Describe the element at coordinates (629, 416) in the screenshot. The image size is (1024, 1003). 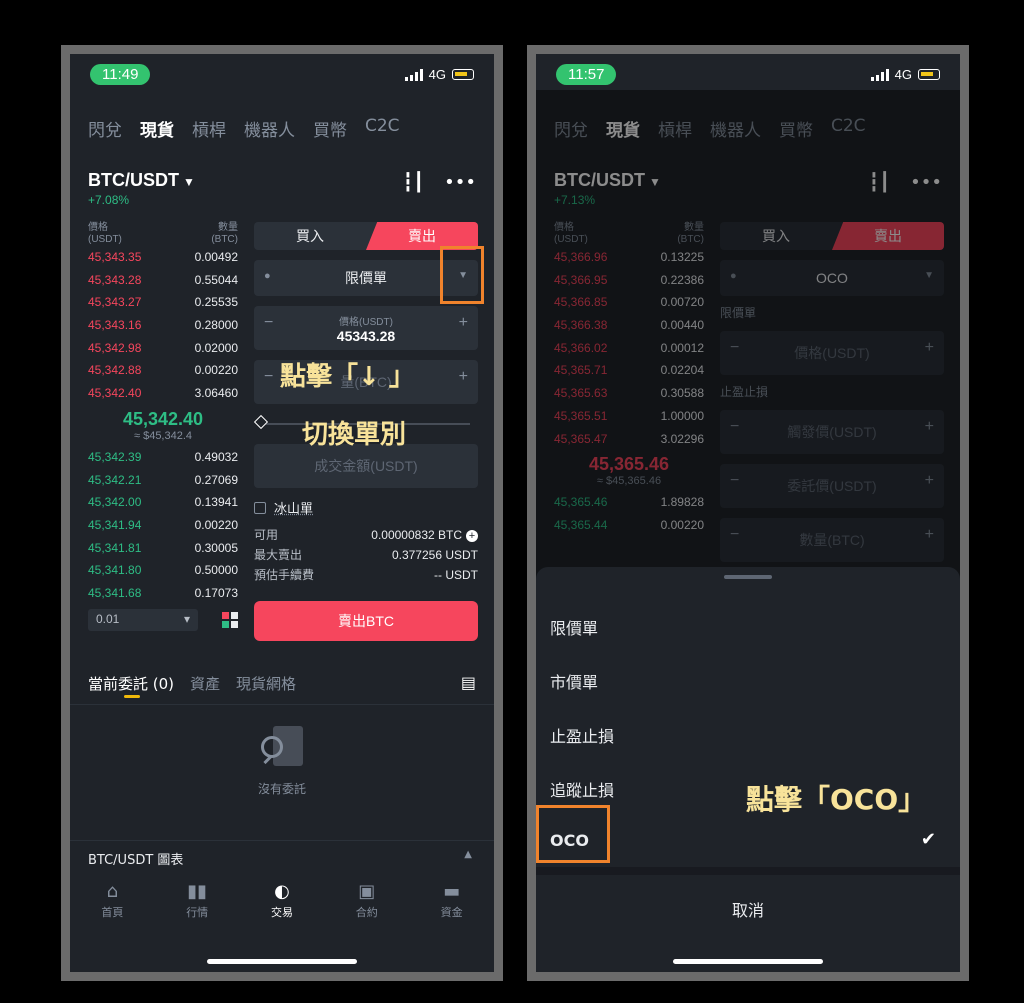
I see `ask-row: 45,365.51 1.00000` at that location.